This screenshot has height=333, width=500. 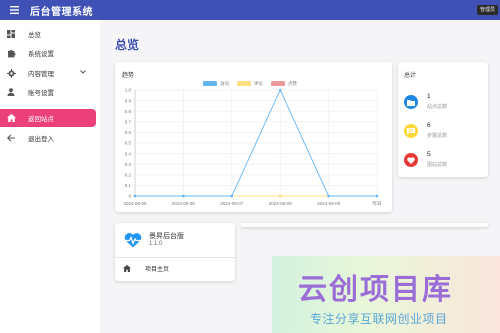 I want to click on top-app-bar: 后台管理系统 管理员, so click(x=250, y=10).